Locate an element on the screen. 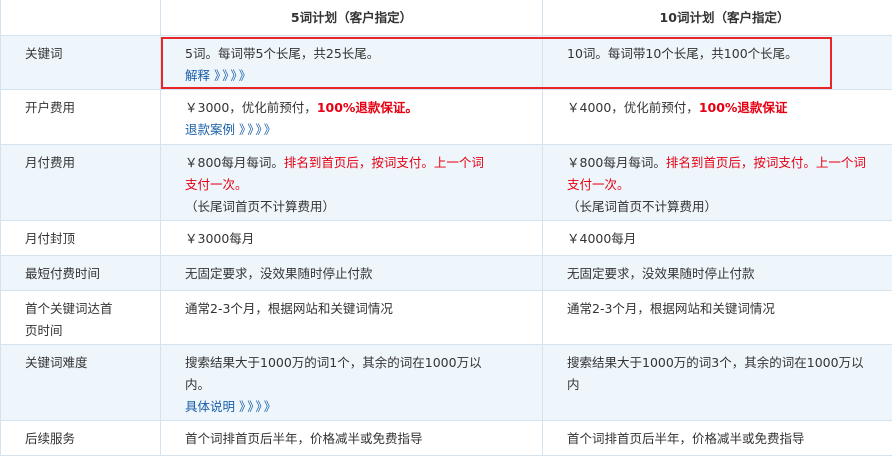 This screenshot has height=456, width=892. plan10-fee-text: ￥4000，优化前预付， is located at coordinates (633, 107).